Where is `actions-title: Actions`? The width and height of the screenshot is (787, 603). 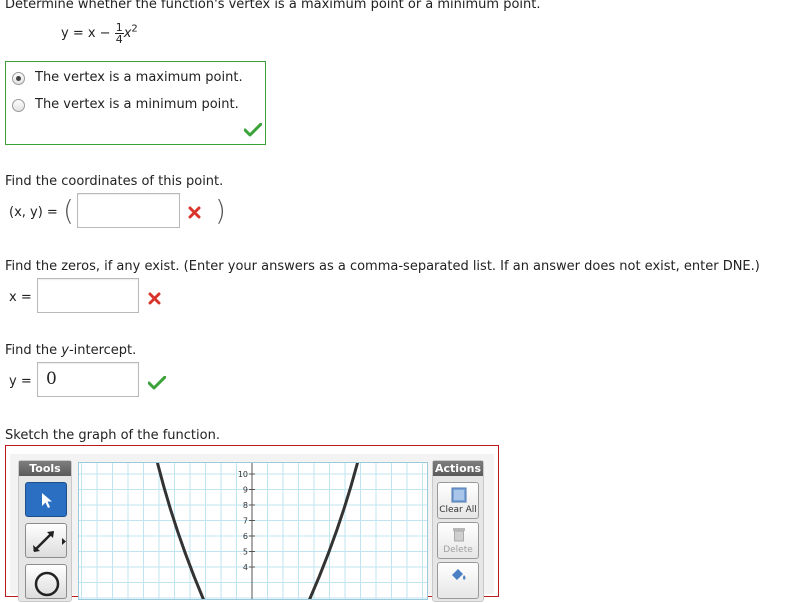
actions-title: Actions is located at coordinates (458, 468).